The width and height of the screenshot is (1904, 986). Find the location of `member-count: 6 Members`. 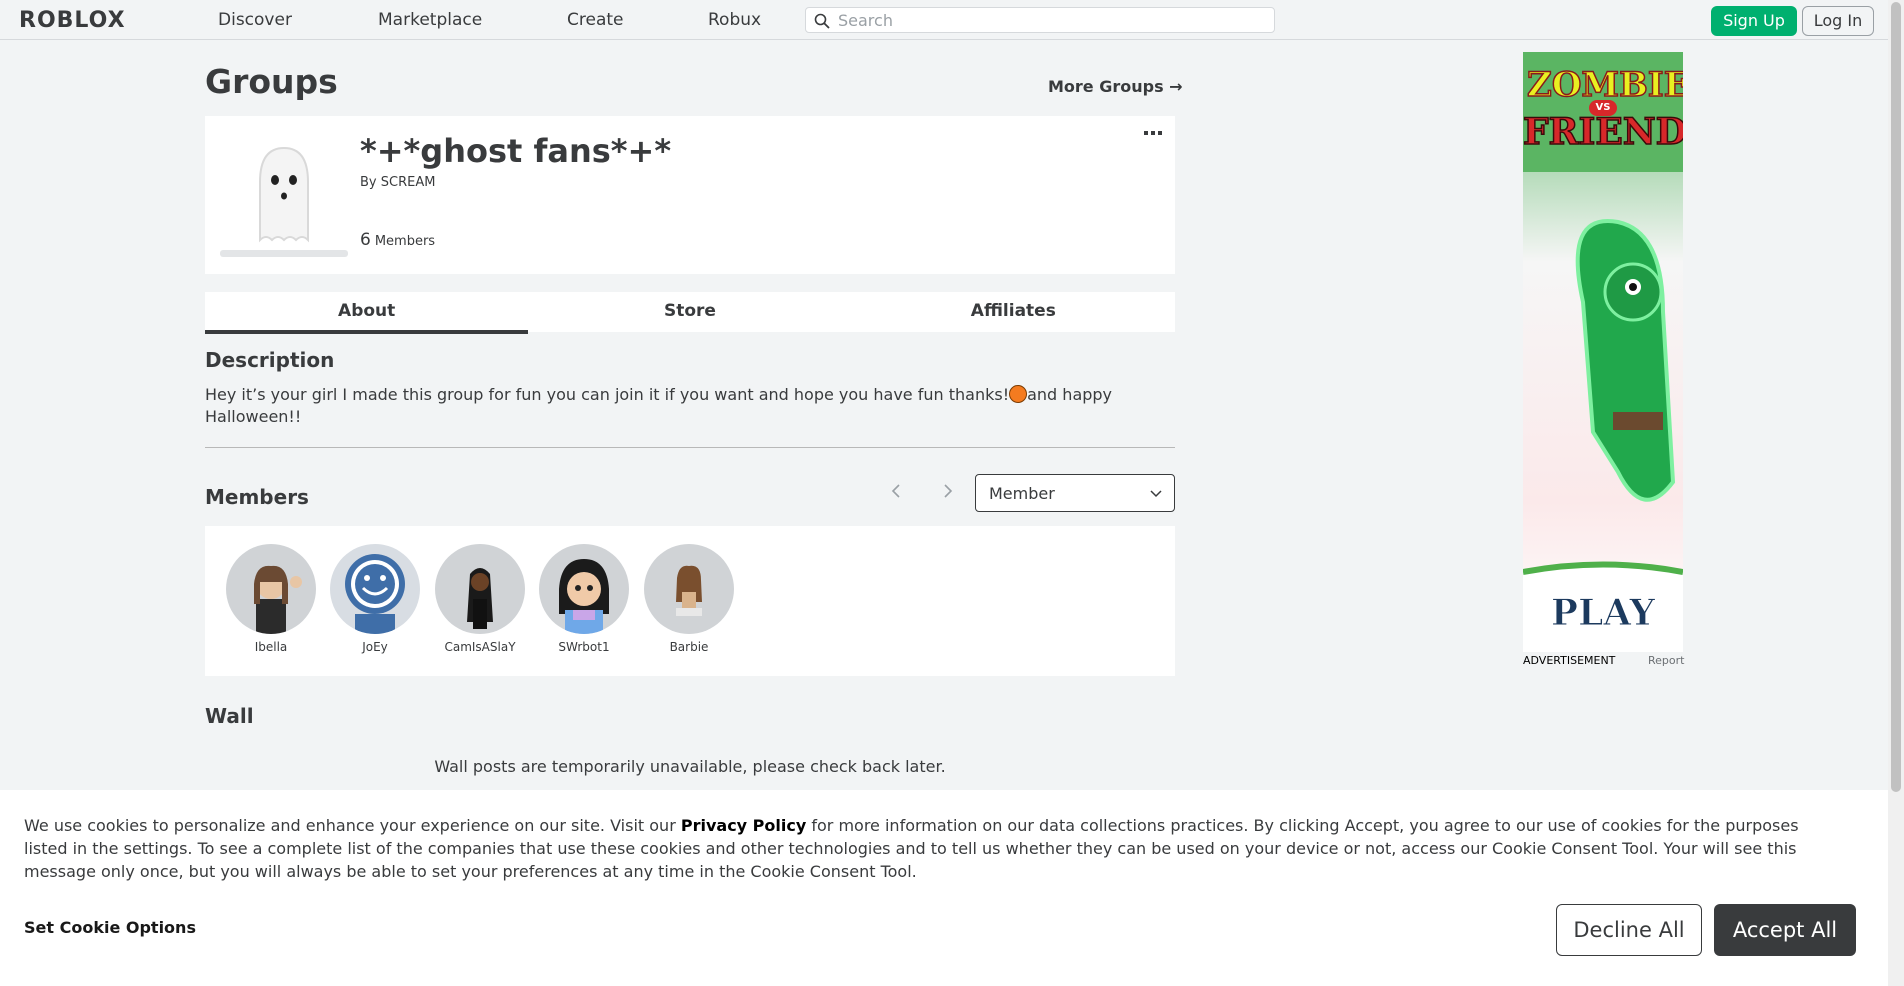

member-count: 6 Members is located at coordinates (397, 240).